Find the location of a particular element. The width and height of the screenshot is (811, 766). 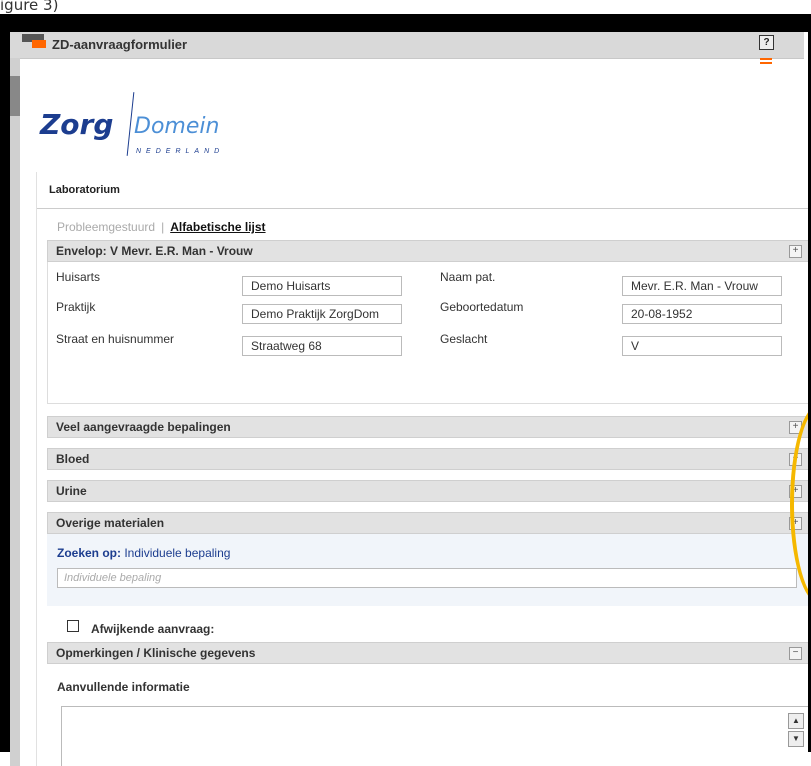

search-label-rest: Individuele bepaling is located at coordinates (176, 553).